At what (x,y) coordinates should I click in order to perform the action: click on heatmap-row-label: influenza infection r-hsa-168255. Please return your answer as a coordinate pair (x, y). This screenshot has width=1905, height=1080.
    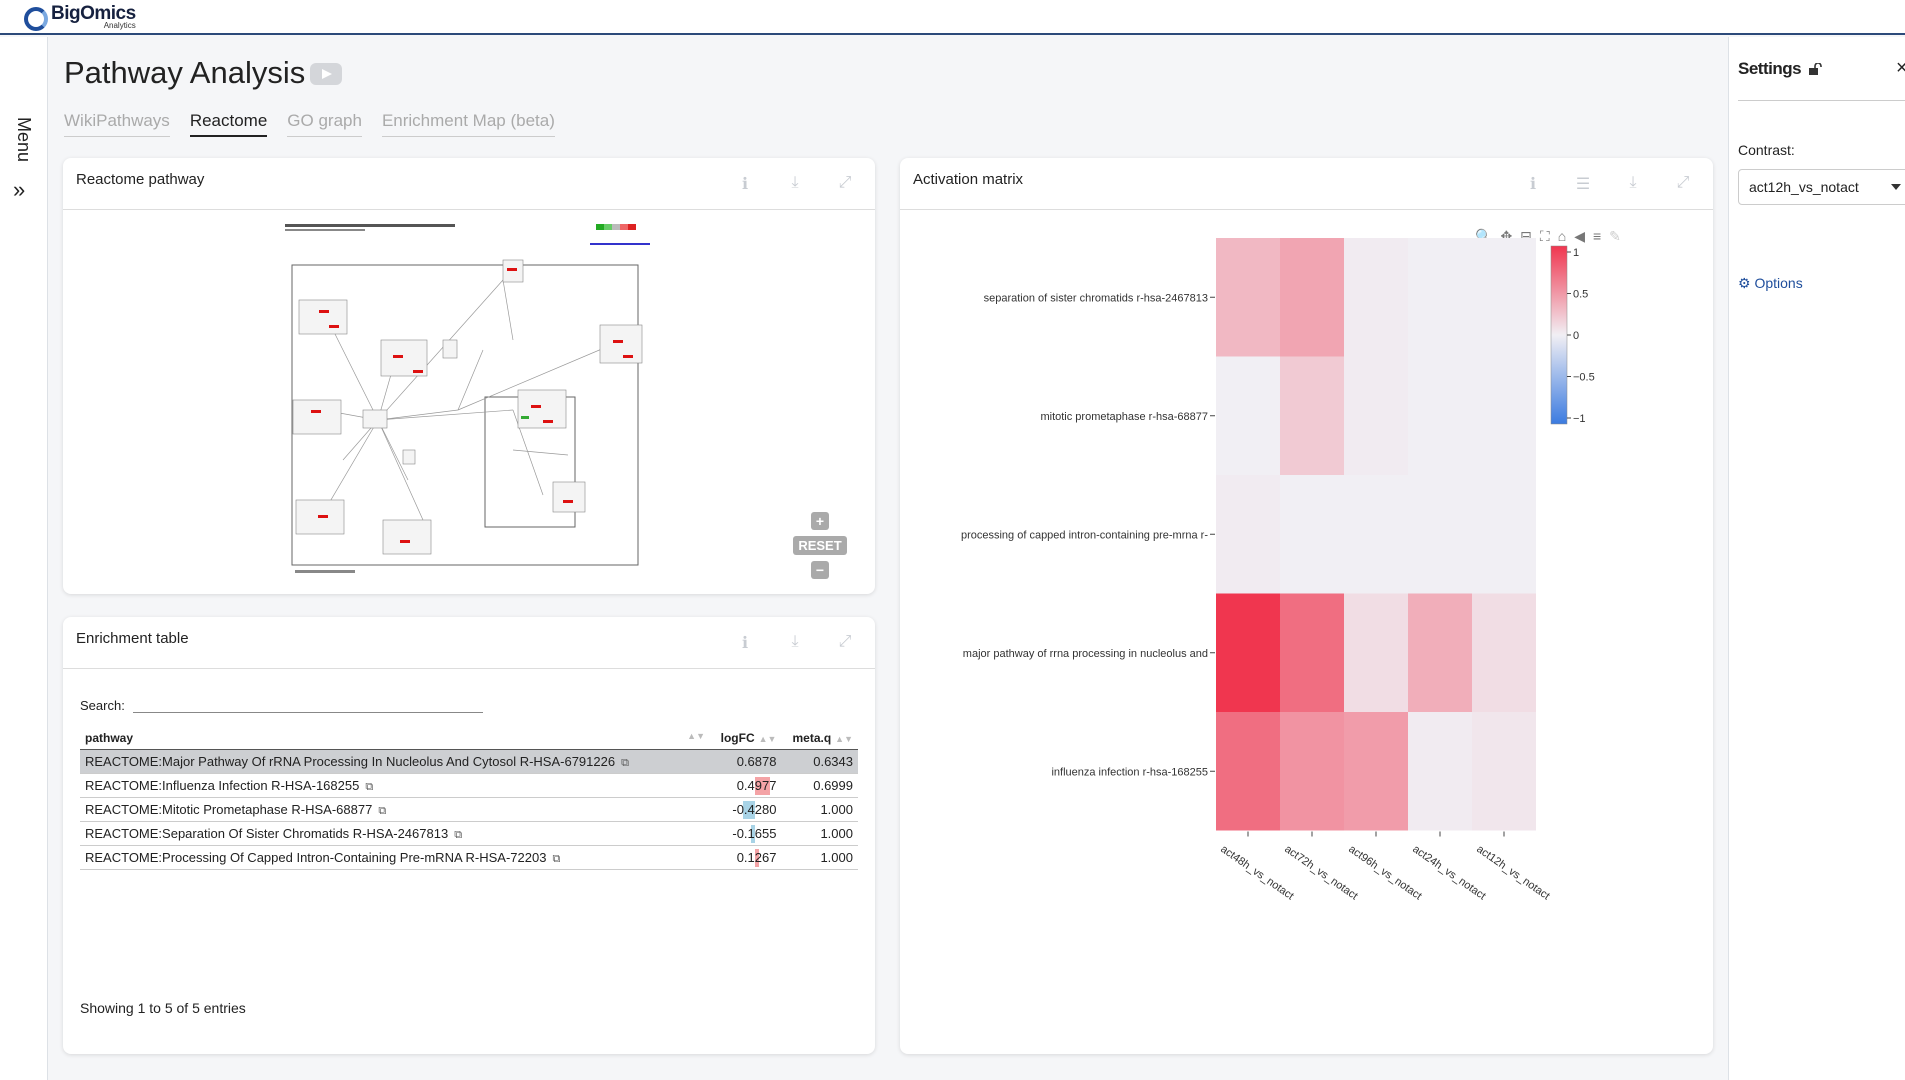
    Looking at the image, I should click on (1129, 772).